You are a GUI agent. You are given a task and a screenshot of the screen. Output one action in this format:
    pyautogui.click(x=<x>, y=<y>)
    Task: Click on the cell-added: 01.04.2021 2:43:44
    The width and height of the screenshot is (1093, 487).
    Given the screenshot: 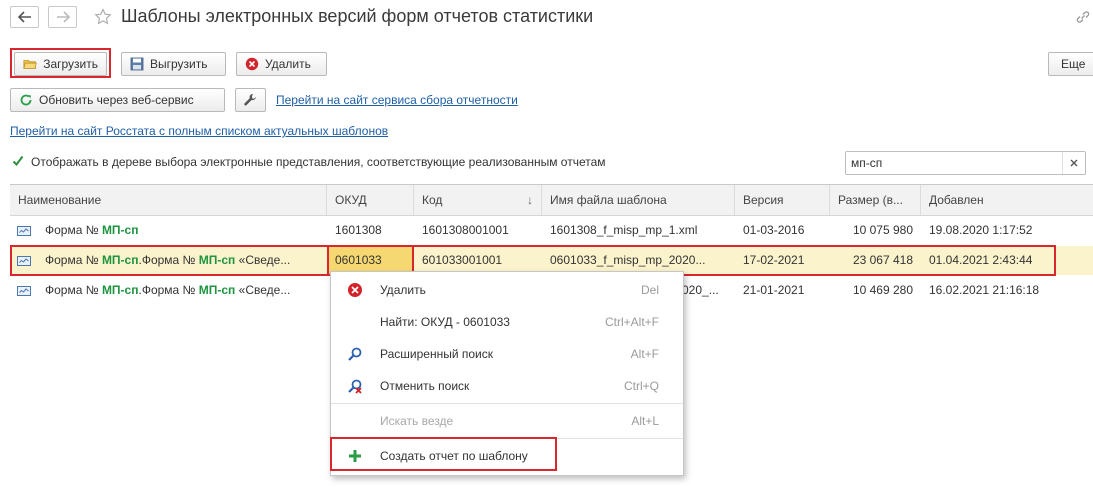 What is the action you would take?
    pyautogui.click(x=981, y=260)
    